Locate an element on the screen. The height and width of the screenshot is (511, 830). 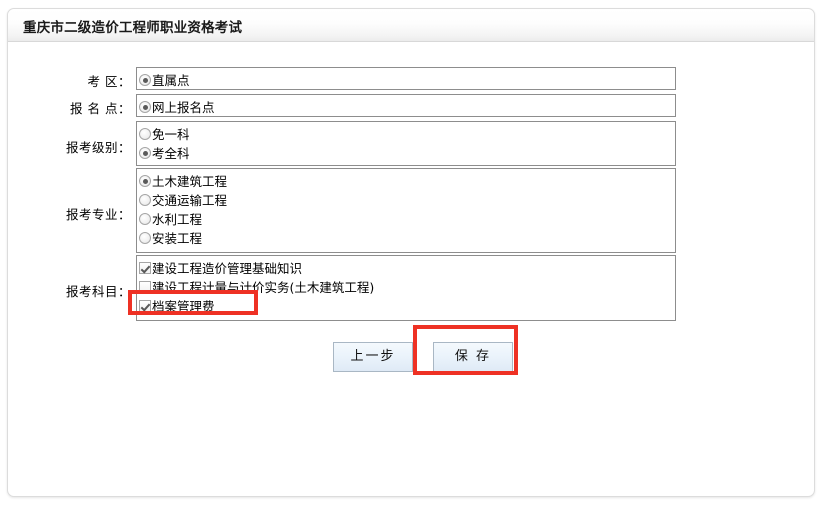
option-label: 网上报名点 is located at coordinates (183, 107).